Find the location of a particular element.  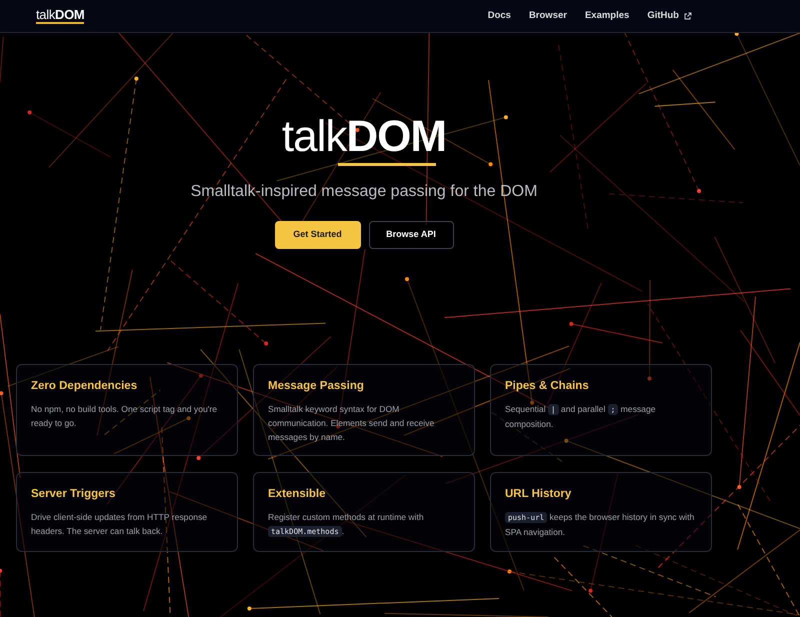

external-link-icon is located at coordinates (688, 16).